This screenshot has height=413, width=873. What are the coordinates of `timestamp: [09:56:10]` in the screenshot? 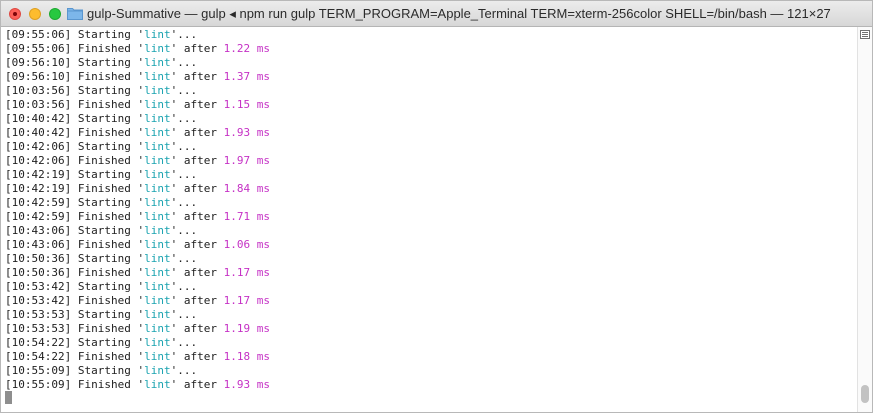 It's located at (38, 62).